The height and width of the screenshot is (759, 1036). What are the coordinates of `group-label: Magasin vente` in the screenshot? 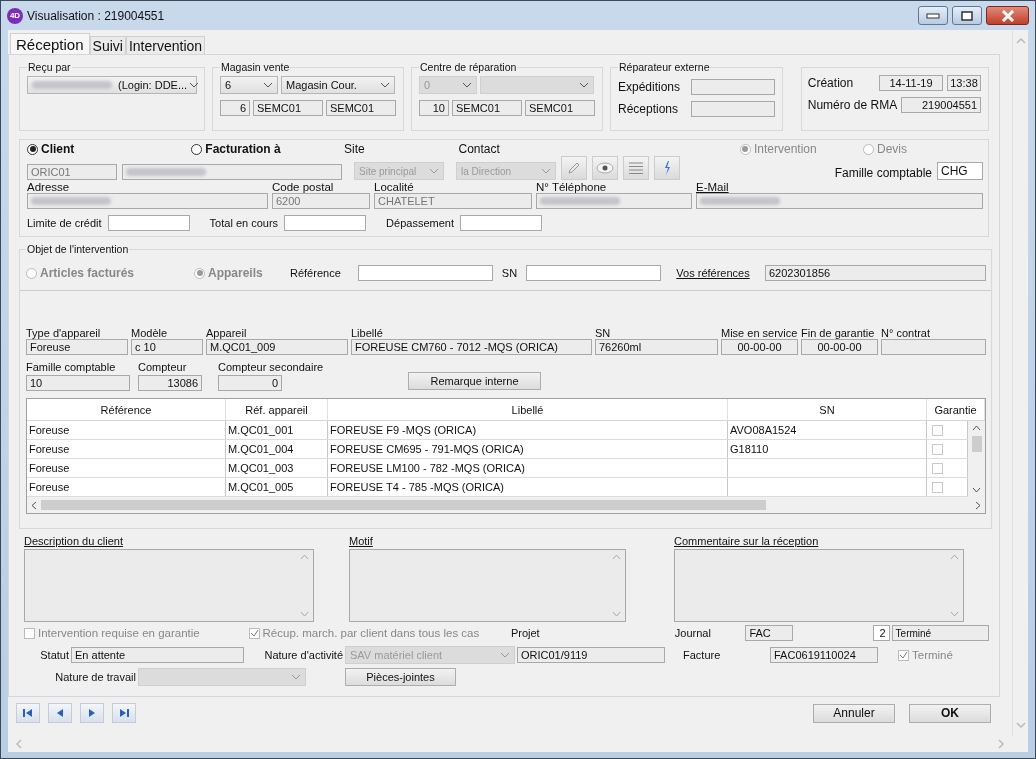 It's located at (255, 67).